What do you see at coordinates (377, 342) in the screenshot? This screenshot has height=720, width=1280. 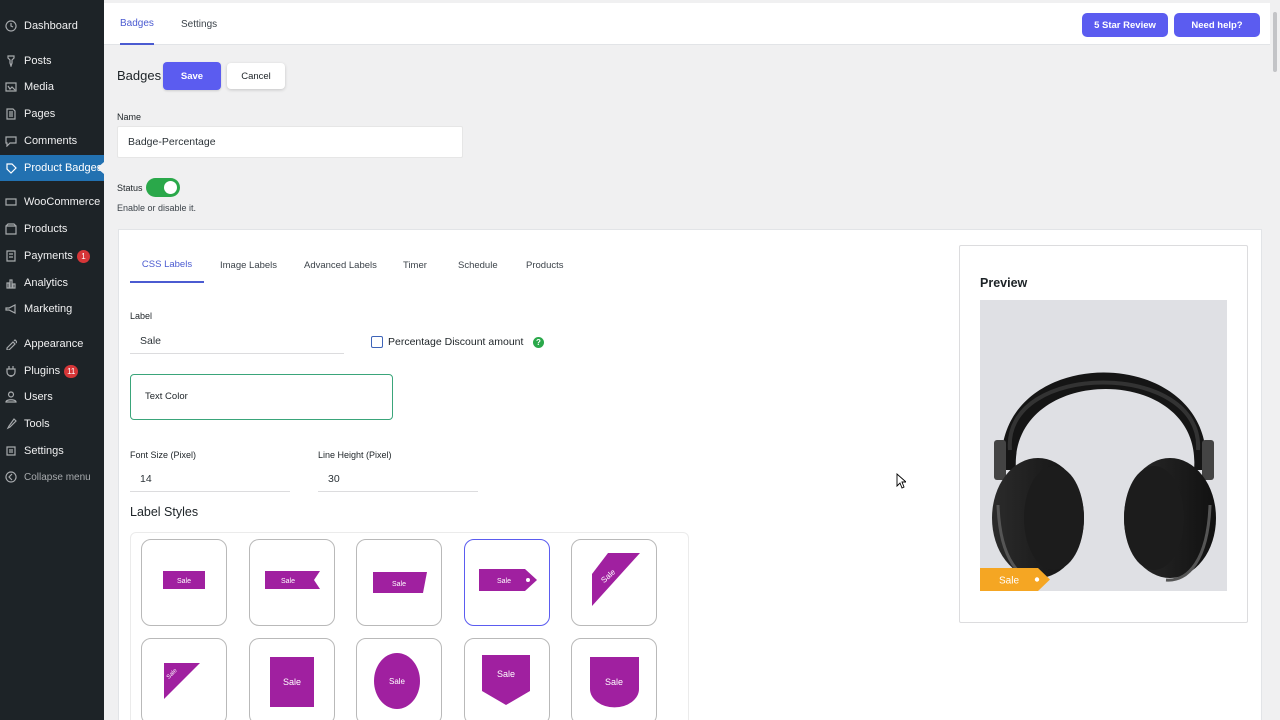 I see `percentage-discount-checkbox` at bounding box center [377, 342].